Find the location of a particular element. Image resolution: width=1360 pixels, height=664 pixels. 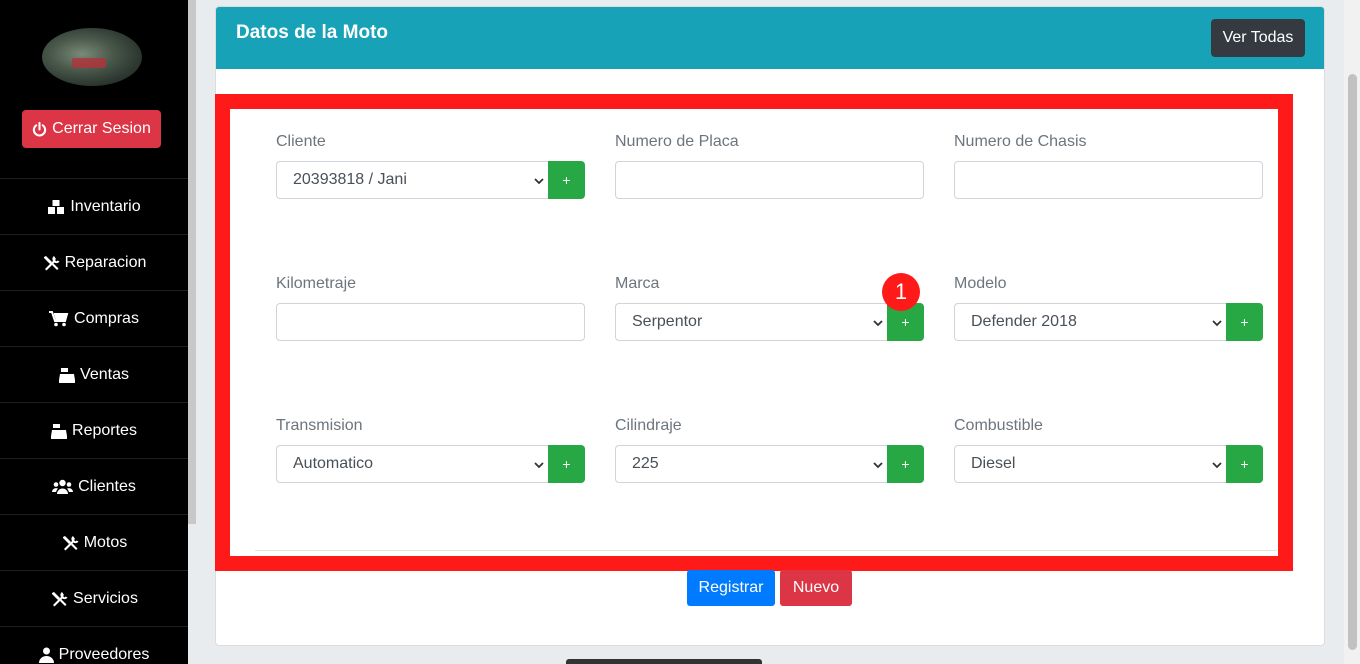

cilindraje-value: 225 is located at coordinates (645, 463).